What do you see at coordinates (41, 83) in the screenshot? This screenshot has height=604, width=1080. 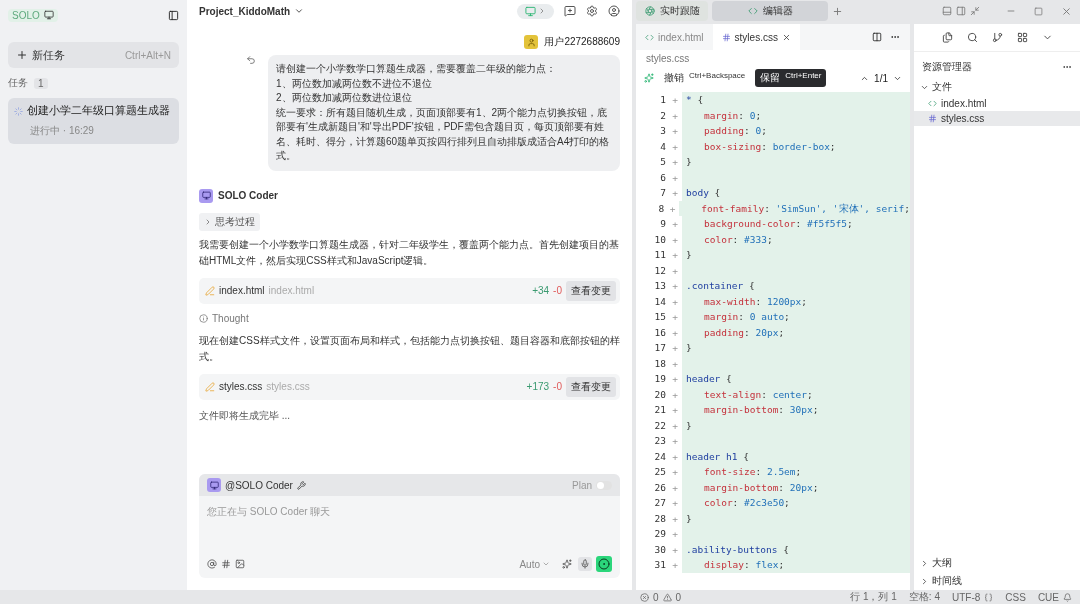 I see `task-count: 1` at bounding box center [41, 83].